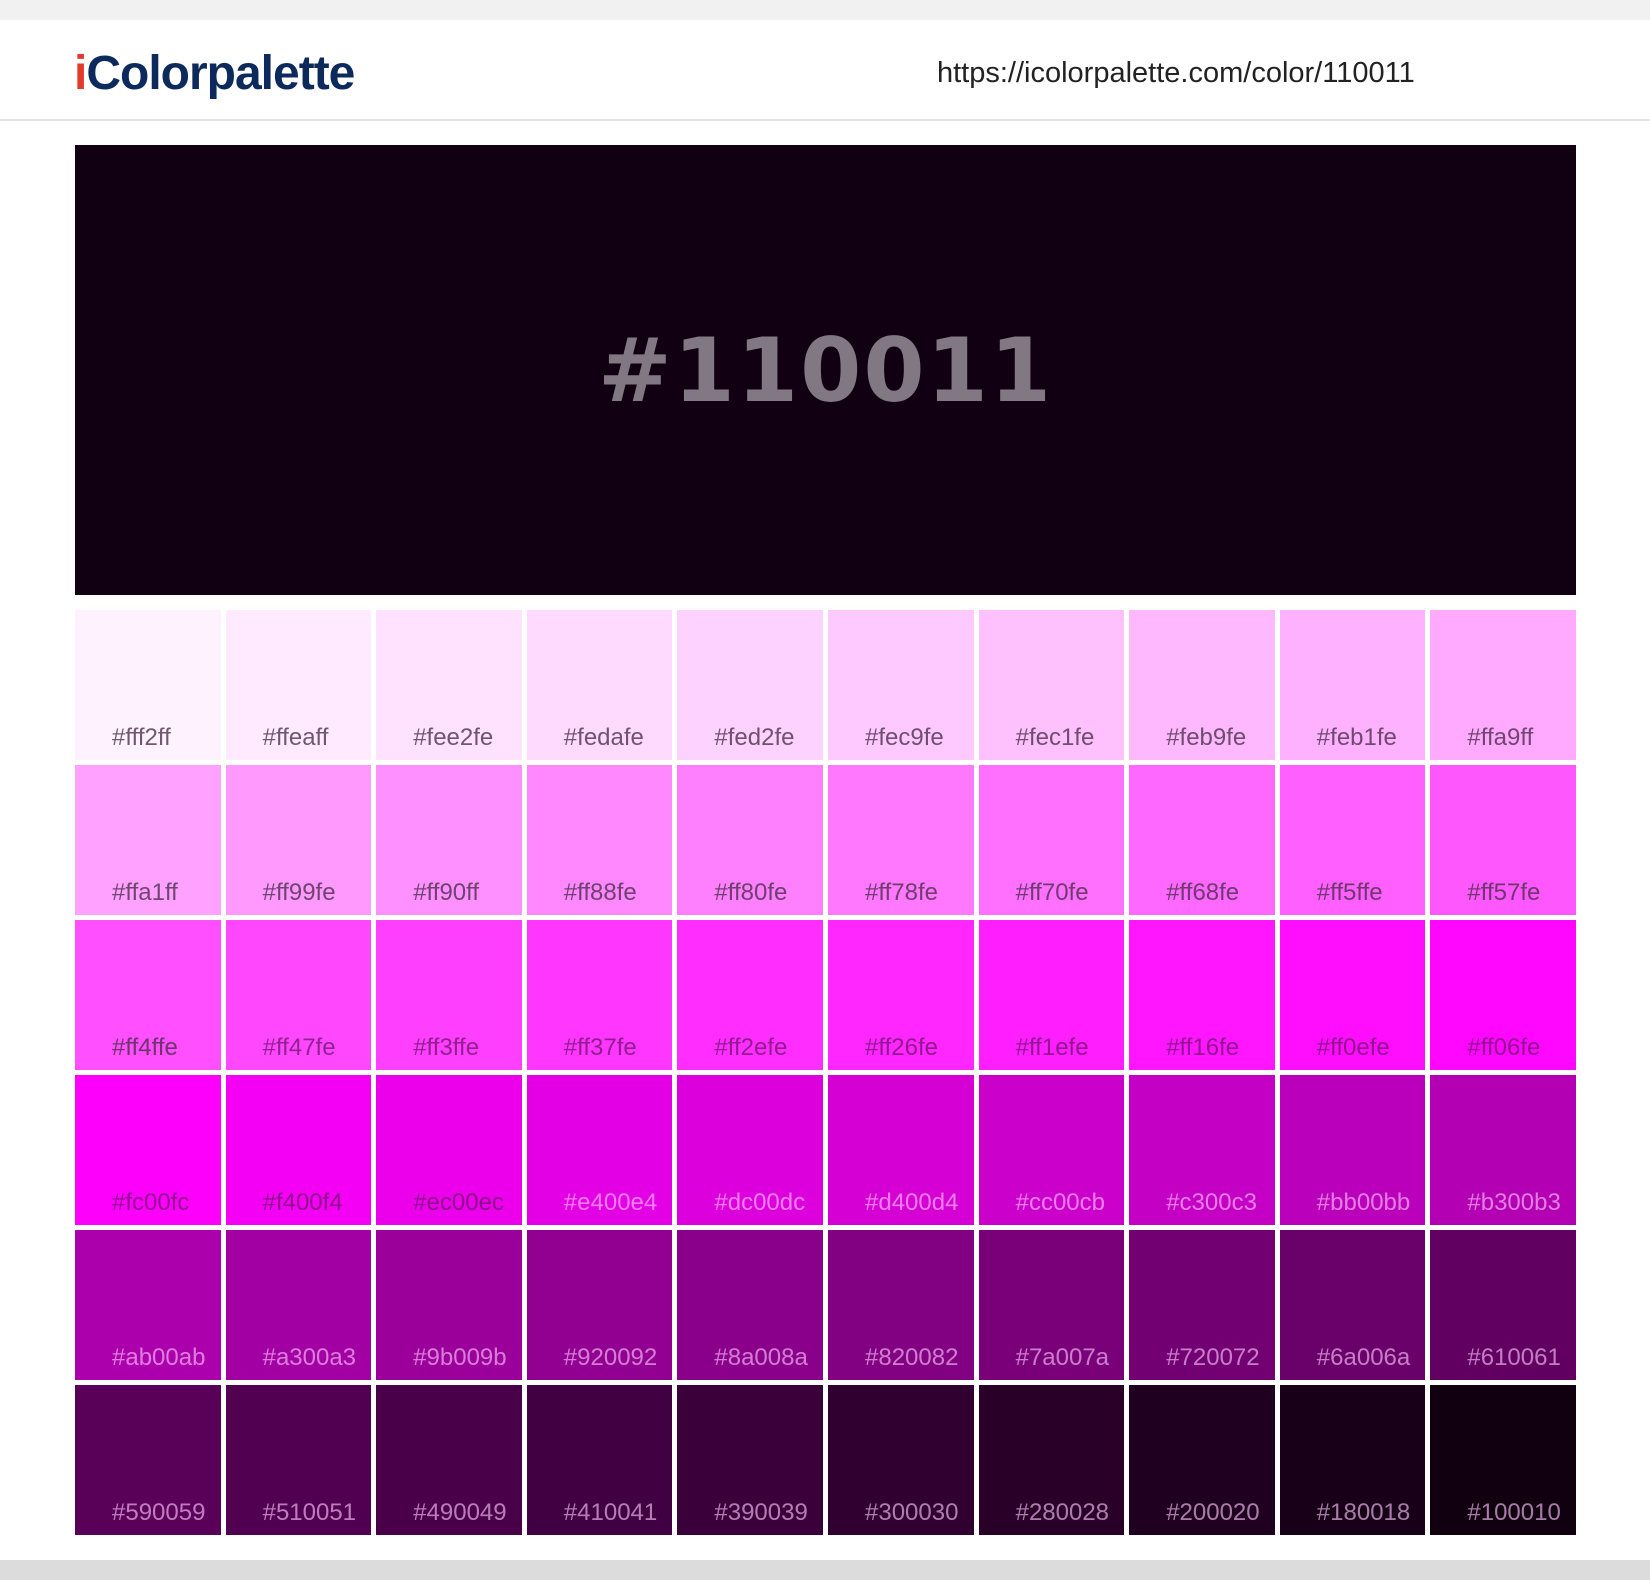  I want to click on color-swatch: #200020, so click(1202, 1460).